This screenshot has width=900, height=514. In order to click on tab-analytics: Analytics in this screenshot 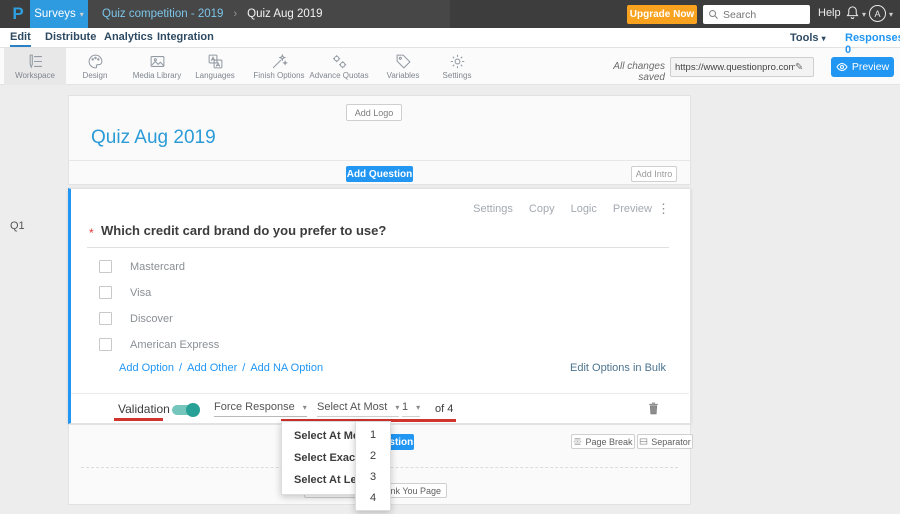, I will do `click(128, 37)`.